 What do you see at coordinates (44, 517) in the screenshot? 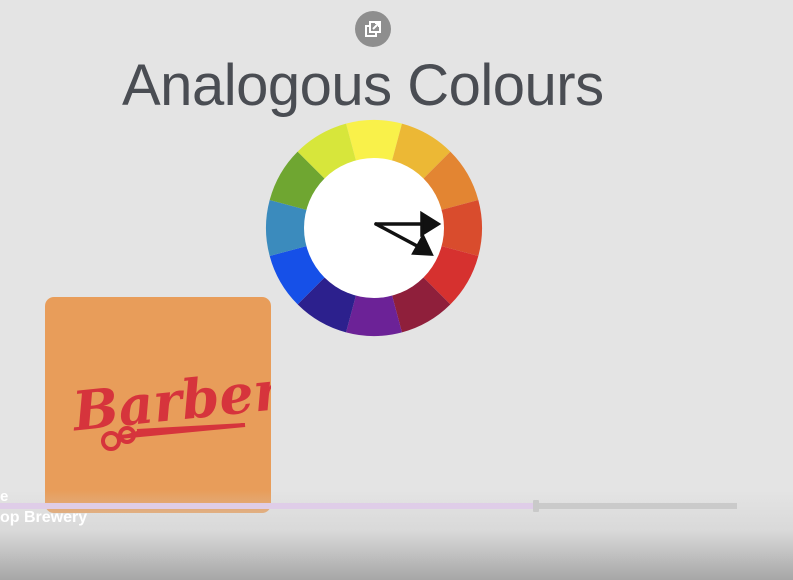
I see `video-overlay-line2: op Brewery` at bounding box center [44, 517].